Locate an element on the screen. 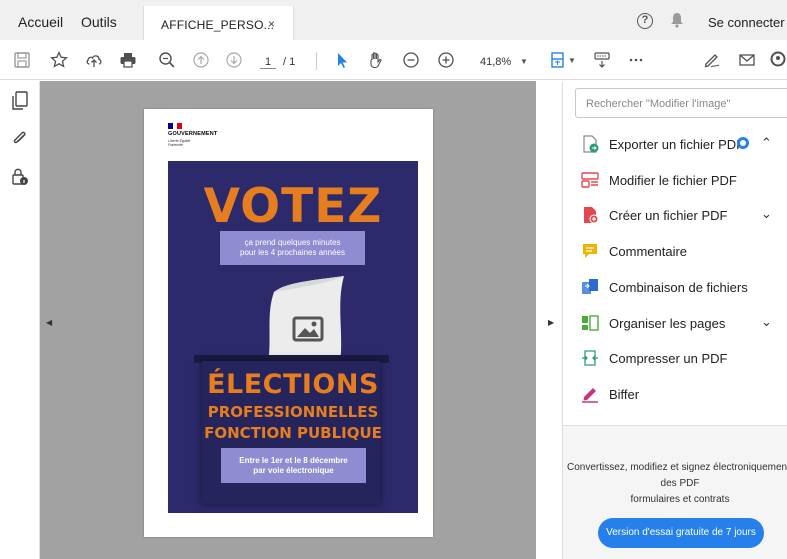  help-icon: ? is located at coordinates (645, 21).